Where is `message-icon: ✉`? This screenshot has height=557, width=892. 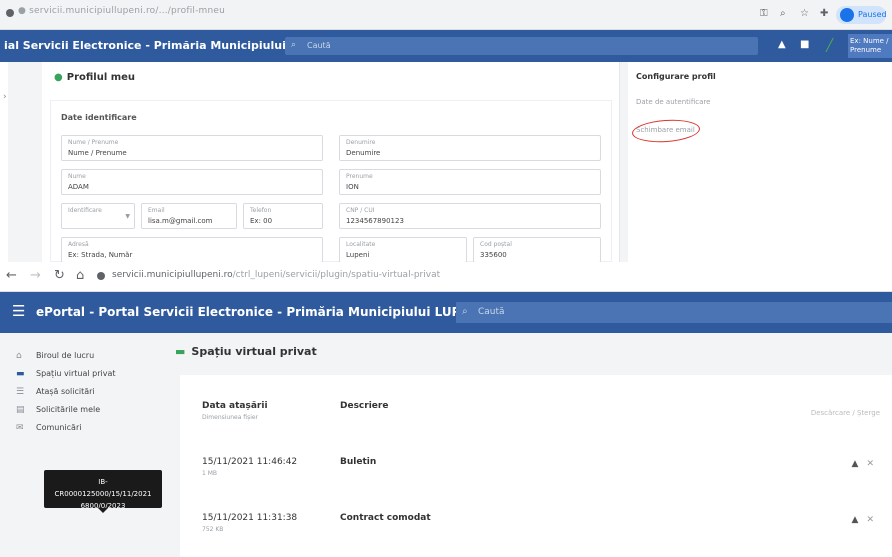 message-icon: ✉ is located at coordinates (20, 428).